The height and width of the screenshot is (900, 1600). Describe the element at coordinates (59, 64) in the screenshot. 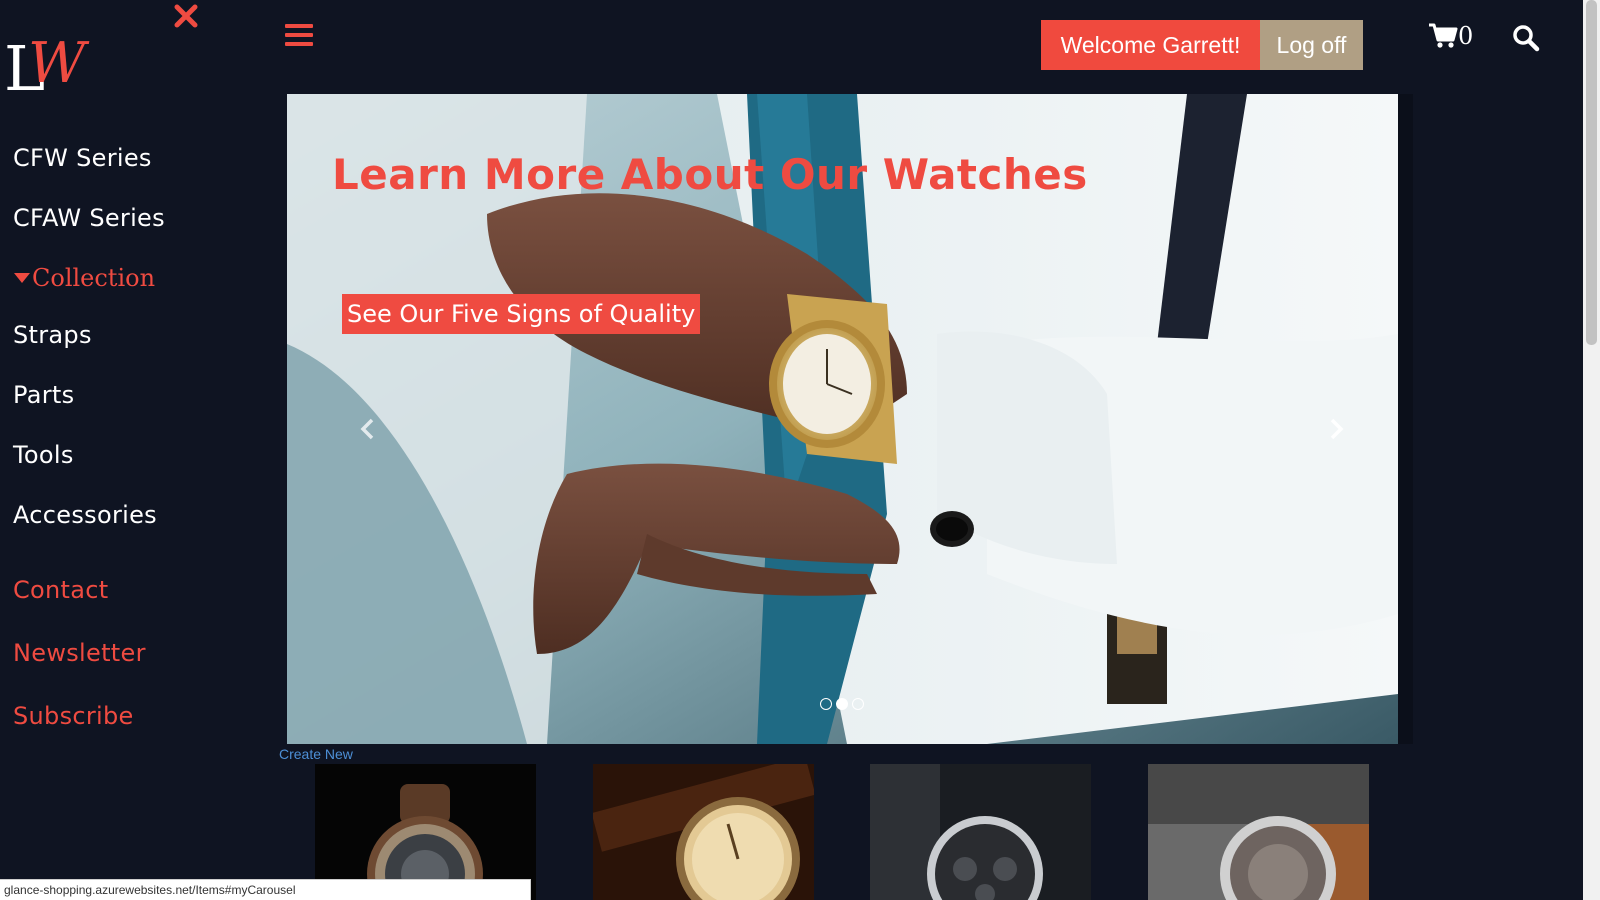

I see `svg-text: W` at that location.